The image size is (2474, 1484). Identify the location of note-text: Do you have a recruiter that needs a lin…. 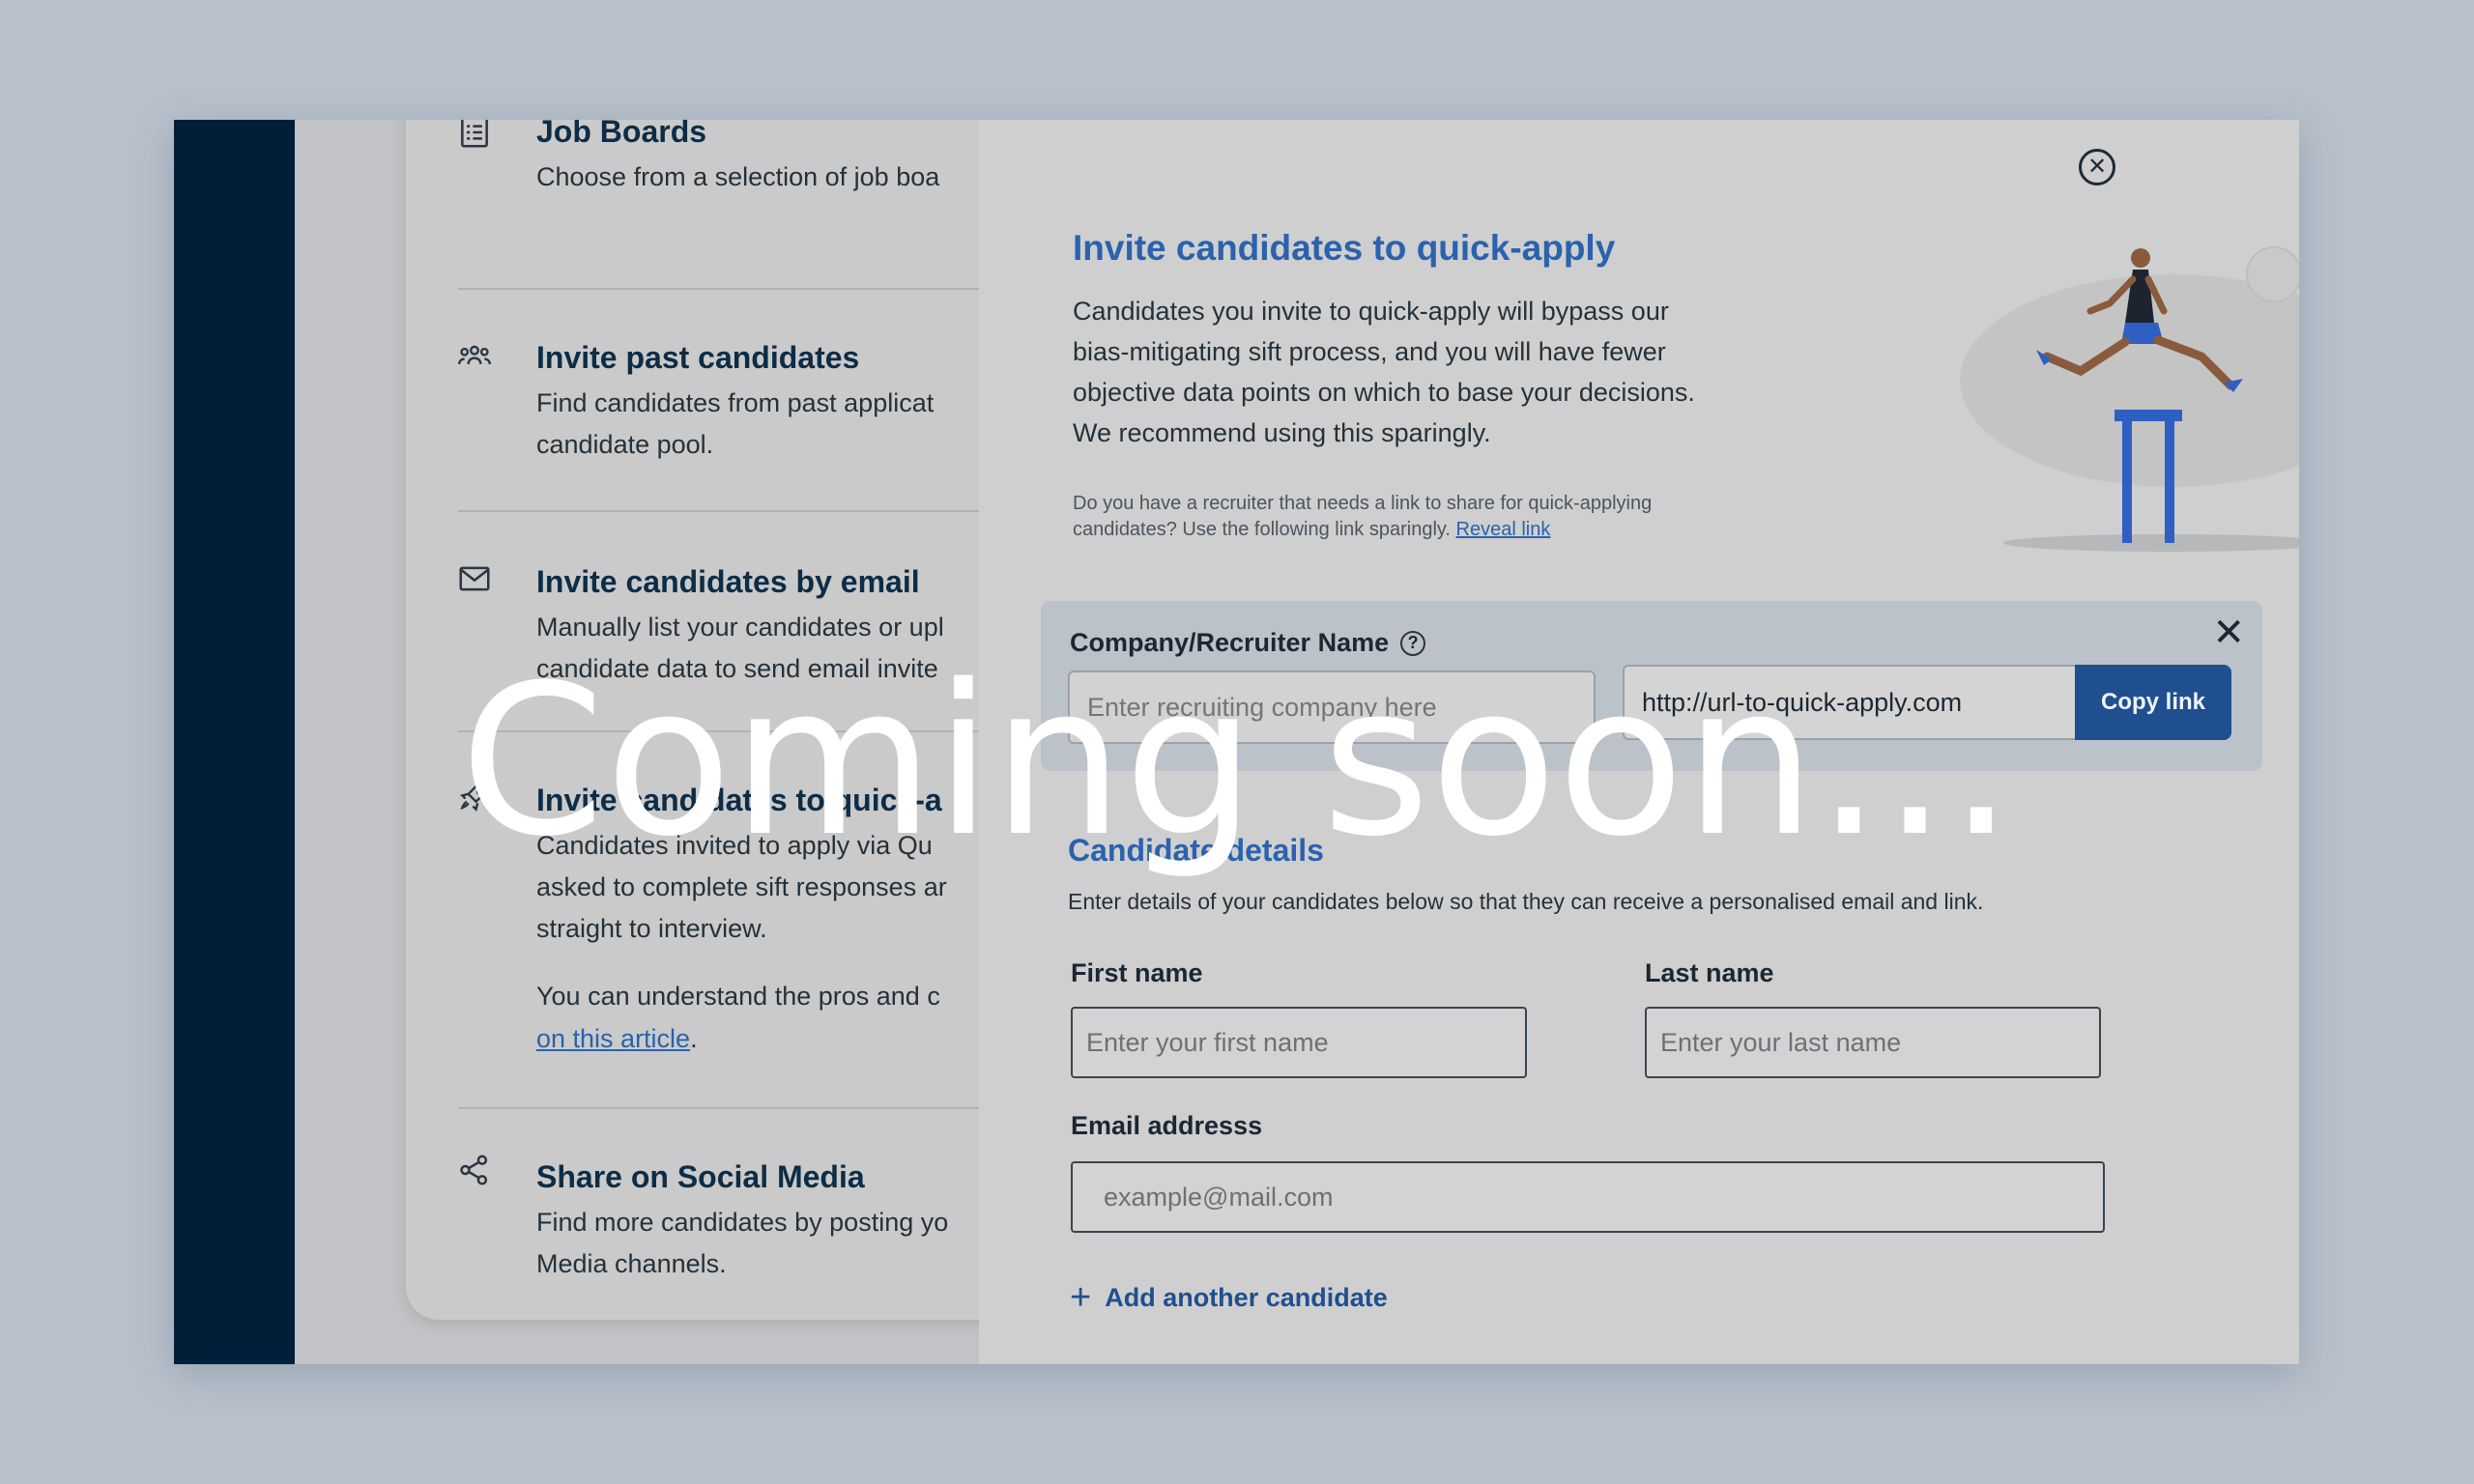
(1363, 517).